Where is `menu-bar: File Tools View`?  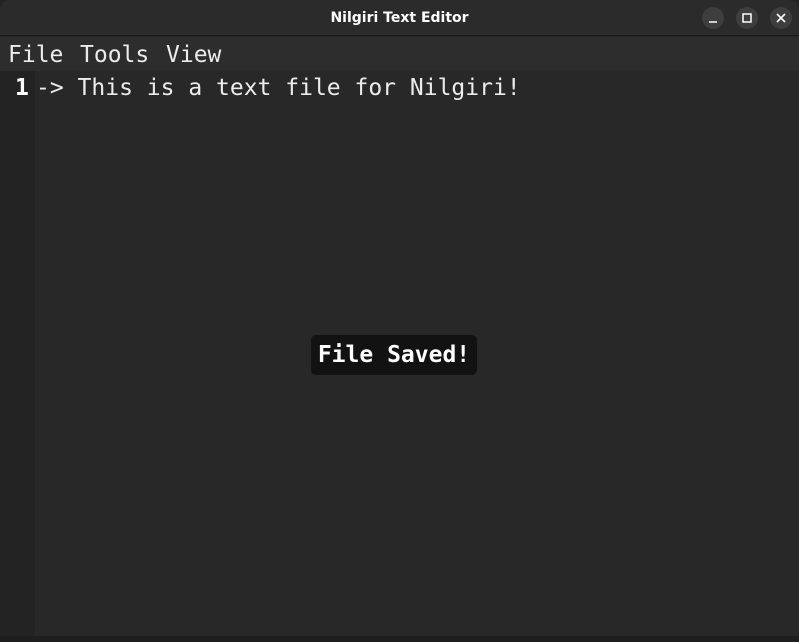 menu-bar: File Tools View is located at coordinates (399, 54).